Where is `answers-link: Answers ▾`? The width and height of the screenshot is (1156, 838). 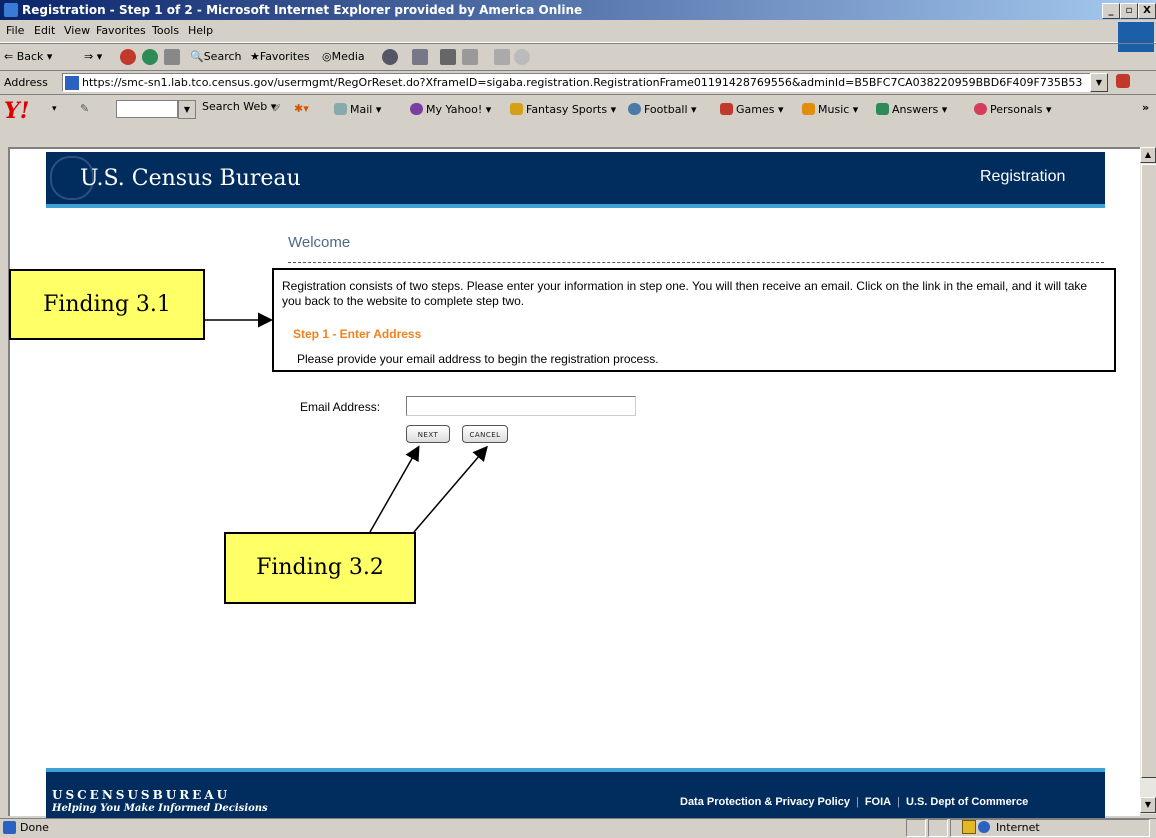 answers-link: Answers ▾ is located at coordinates (911, 109).